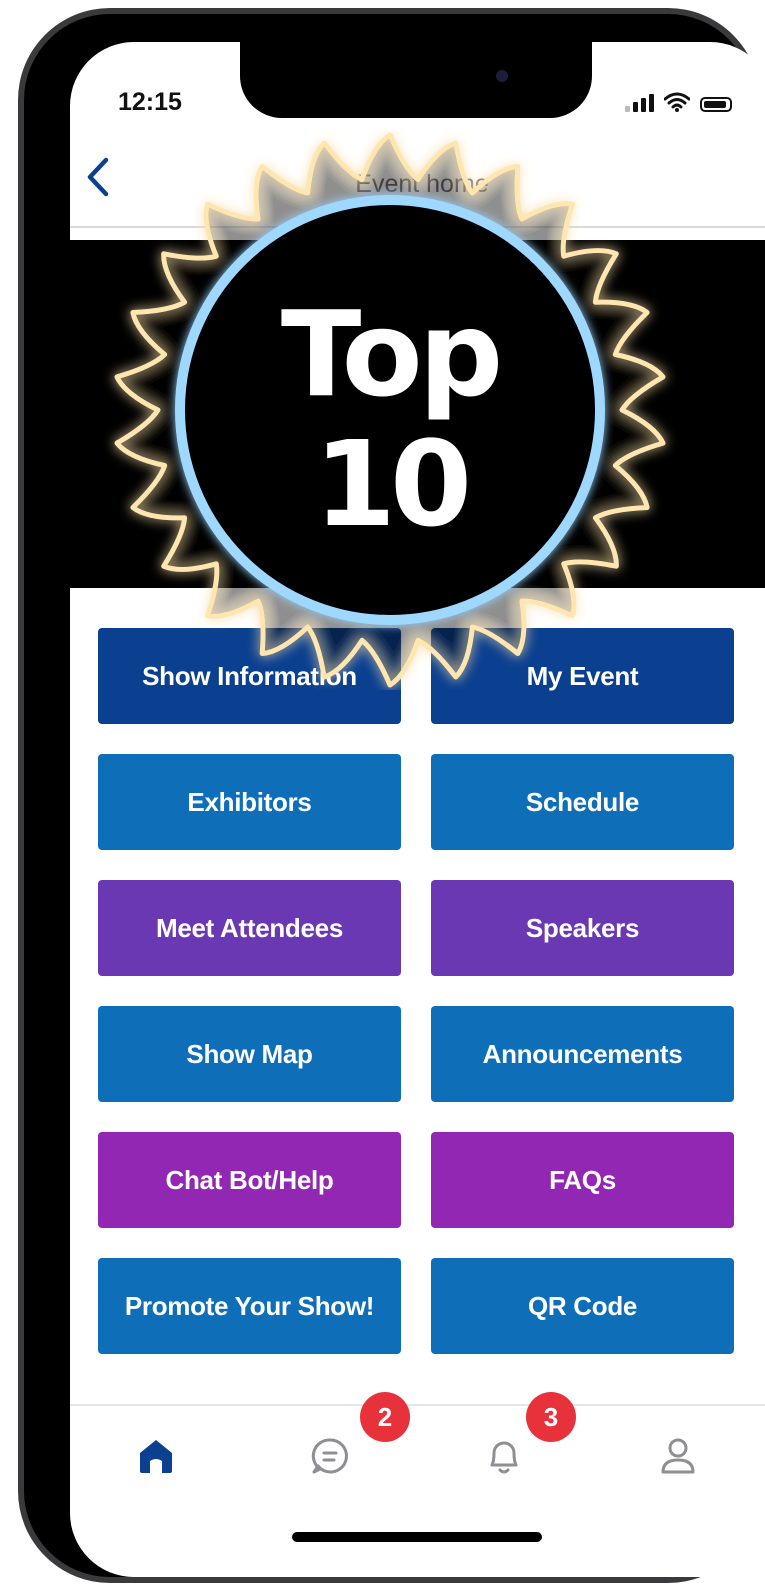  I want to click on chat-bot-help-button: Chat Bot/Help, so click(249, 1180).